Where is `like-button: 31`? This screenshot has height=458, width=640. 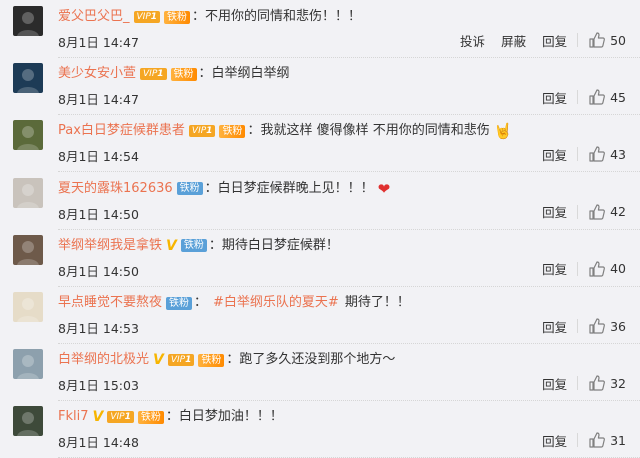 like-button: 31 is located at coordinates (607, 440).